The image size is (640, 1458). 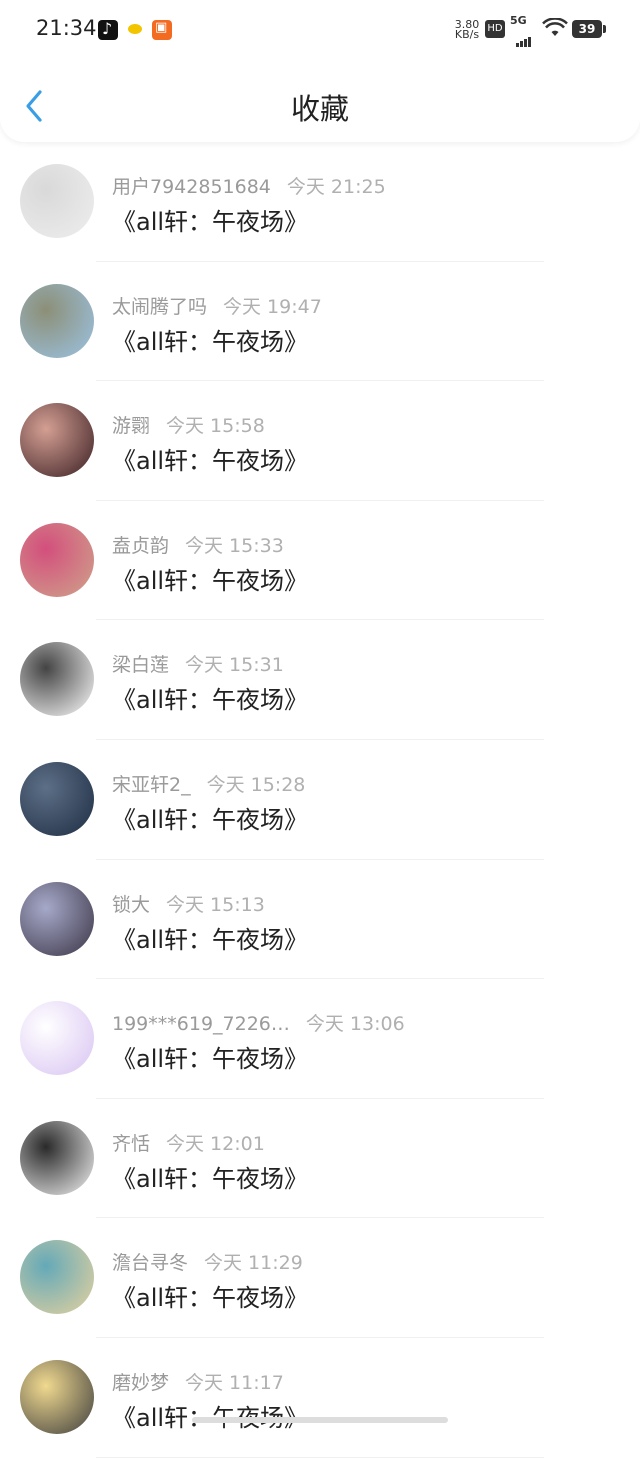 What do you see at coordinates (320, 322) in the screenshot?
I see `list-item: 太闹腾了吗 今天 19:47 《all轩：午夜场》` at bounding box center [320, 322].